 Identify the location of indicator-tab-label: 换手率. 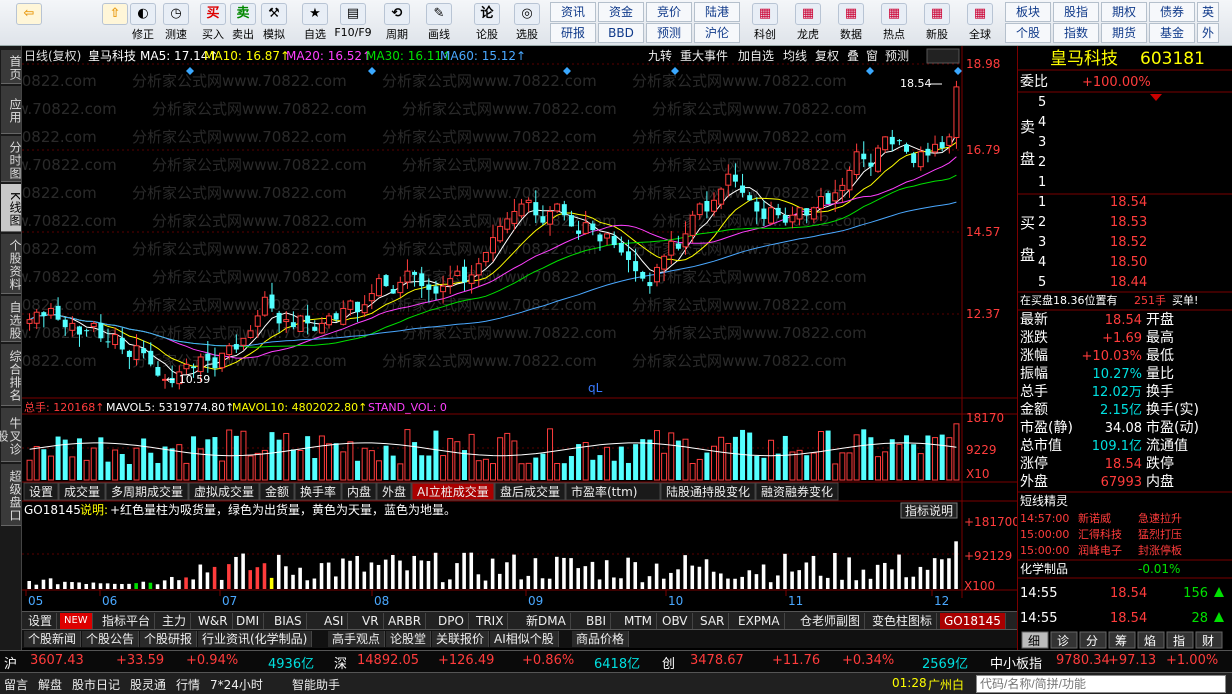
(318, 491).